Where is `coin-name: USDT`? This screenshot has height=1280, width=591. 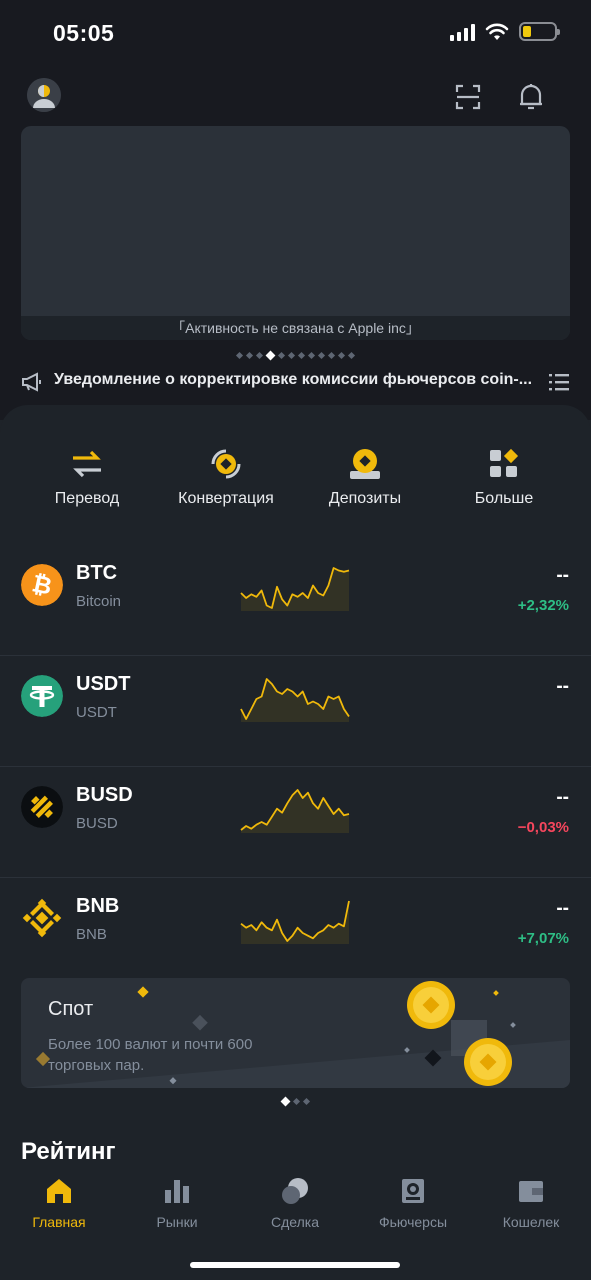
coin-name: USDT is located at coordinates (96, 712).